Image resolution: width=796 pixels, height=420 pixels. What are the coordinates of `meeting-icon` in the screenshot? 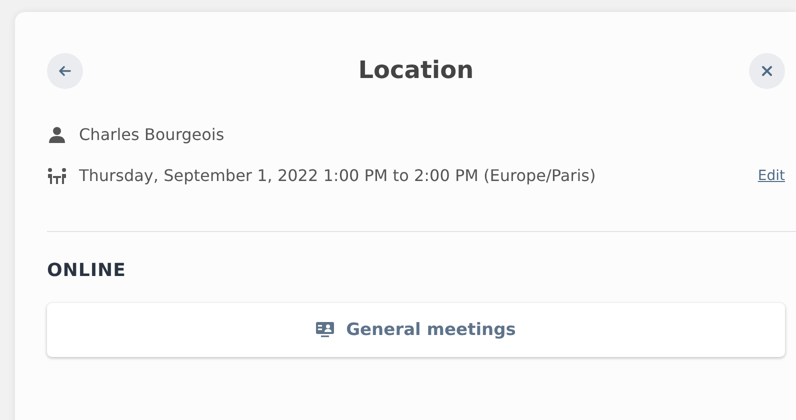 It's located at (57, 175).